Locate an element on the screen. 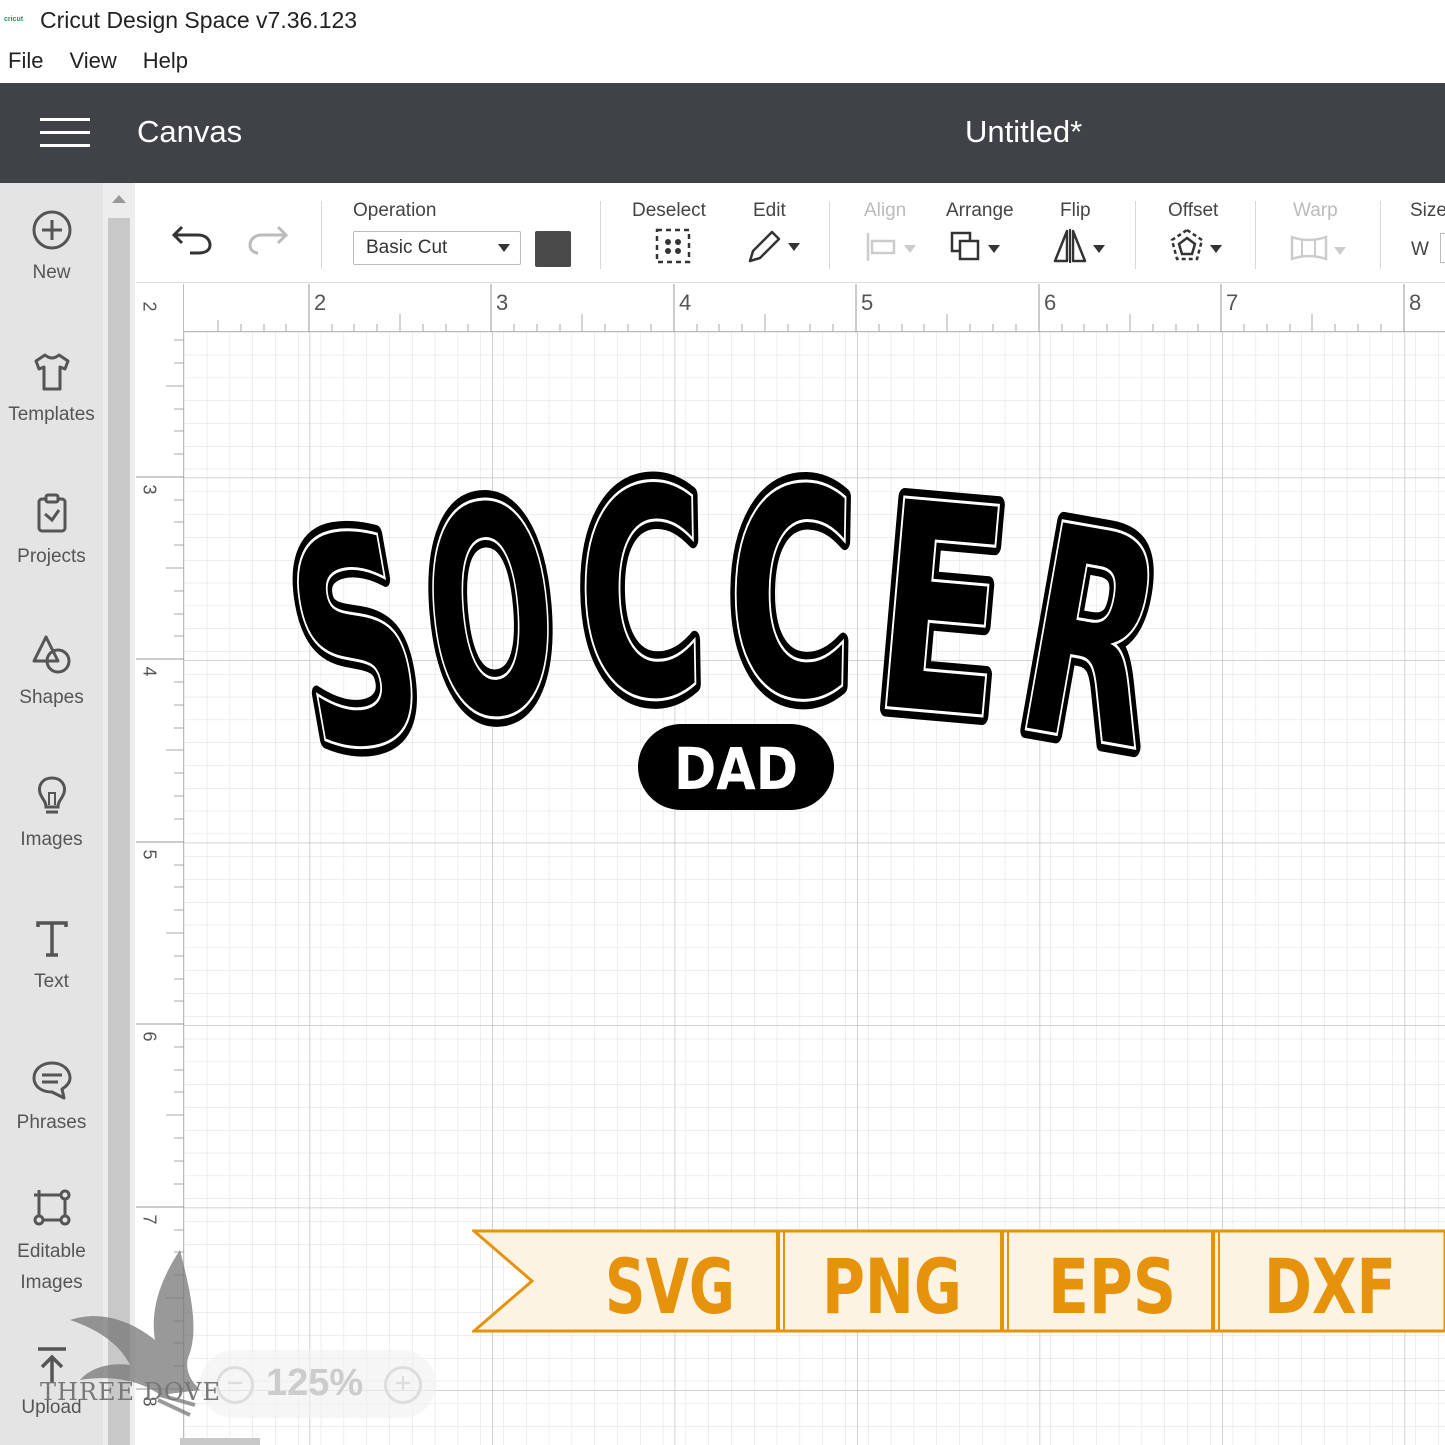 The width and height of the screenshot is (1445, 1445). deselect-icon is located at coordinates (673, 246).